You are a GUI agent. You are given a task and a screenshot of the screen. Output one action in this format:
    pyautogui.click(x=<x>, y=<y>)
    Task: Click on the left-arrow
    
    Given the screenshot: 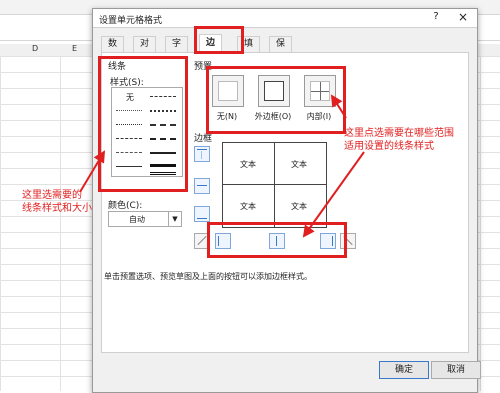 What is the action you would take?
    pyautogui.click(x=92, y=171)
    